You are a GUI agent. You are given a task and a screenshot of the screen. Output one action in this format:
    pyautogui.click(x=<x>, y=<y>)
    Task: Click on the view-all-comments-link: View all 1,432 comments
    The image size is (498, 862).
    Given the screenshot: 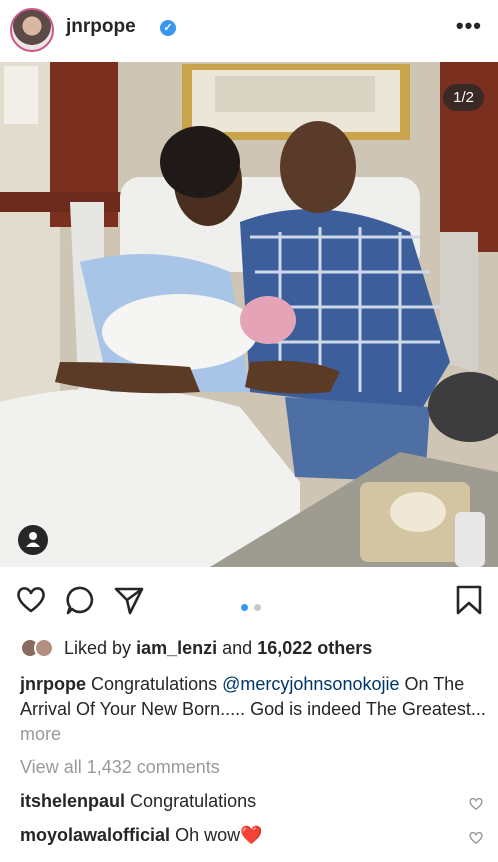 What is the action you would take?
    pyautogui.click(x=120, y=767)
    